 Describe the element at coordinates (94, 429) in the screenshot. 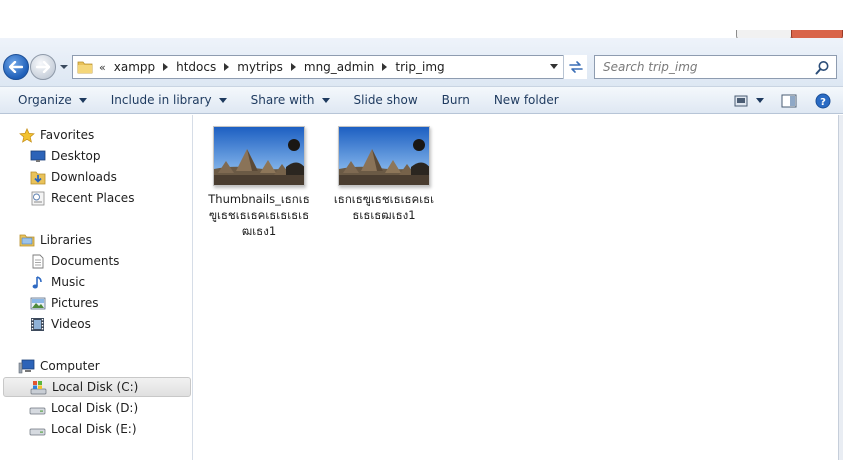

I see `nav-item-label: Local Disk (E:)` at that location.